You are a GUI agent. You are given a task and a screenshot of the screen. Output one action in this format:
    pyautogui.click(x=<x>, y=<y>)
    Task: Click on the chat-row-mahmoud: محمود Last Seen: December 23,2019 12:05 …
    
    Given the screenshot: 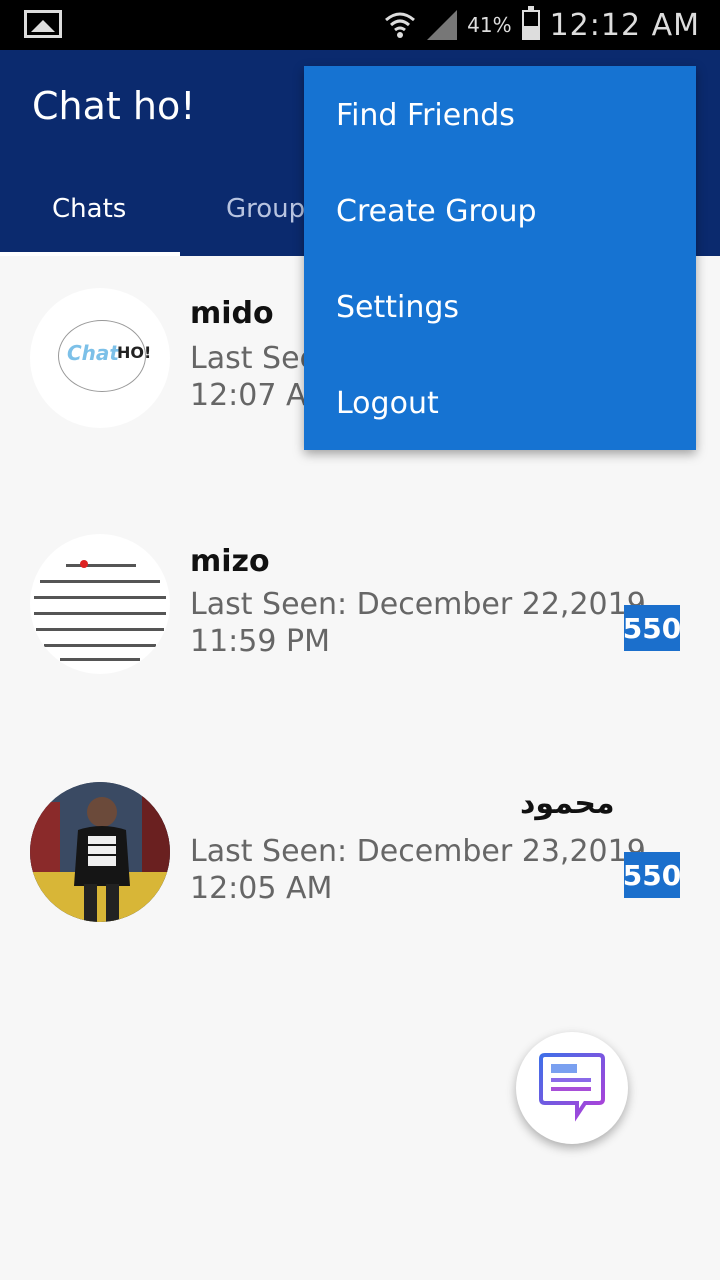 What is the action you would take?
    pyautogui.click(x=360, y=851)
    